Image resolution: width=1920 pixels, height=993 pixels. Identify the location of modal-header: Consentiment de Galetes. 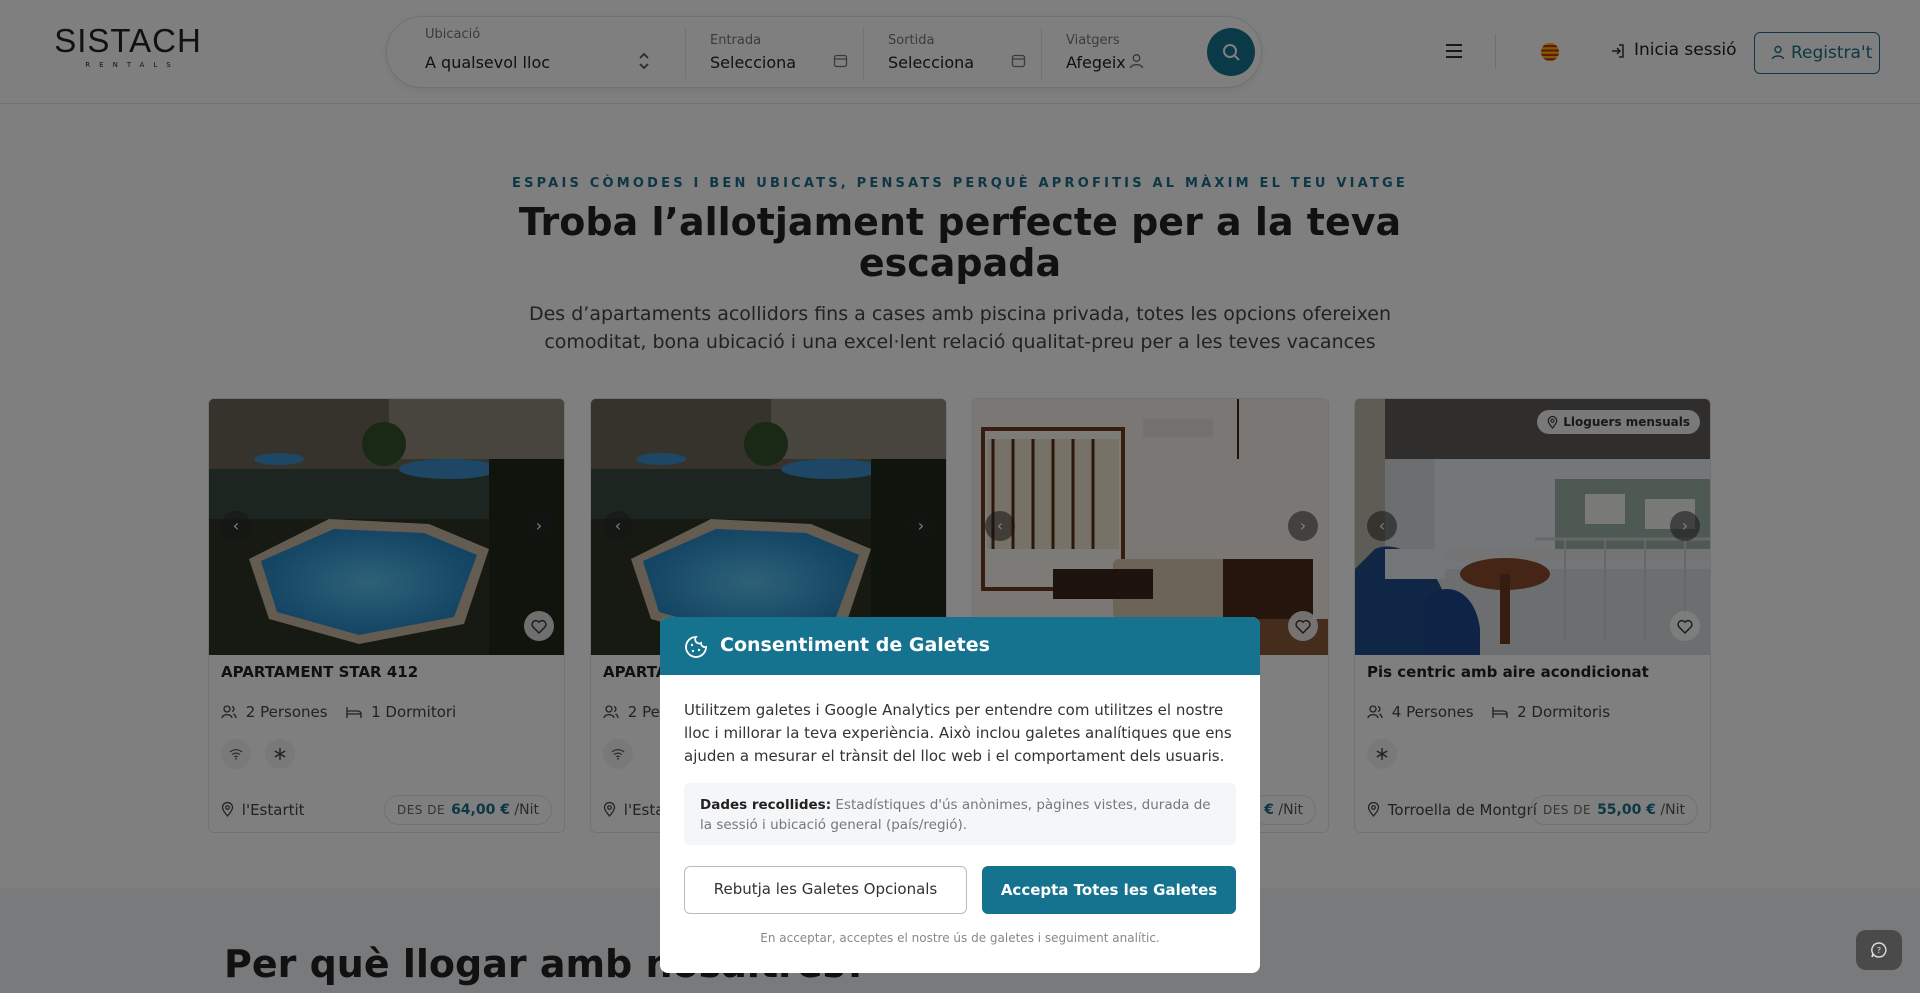
(960, 646).